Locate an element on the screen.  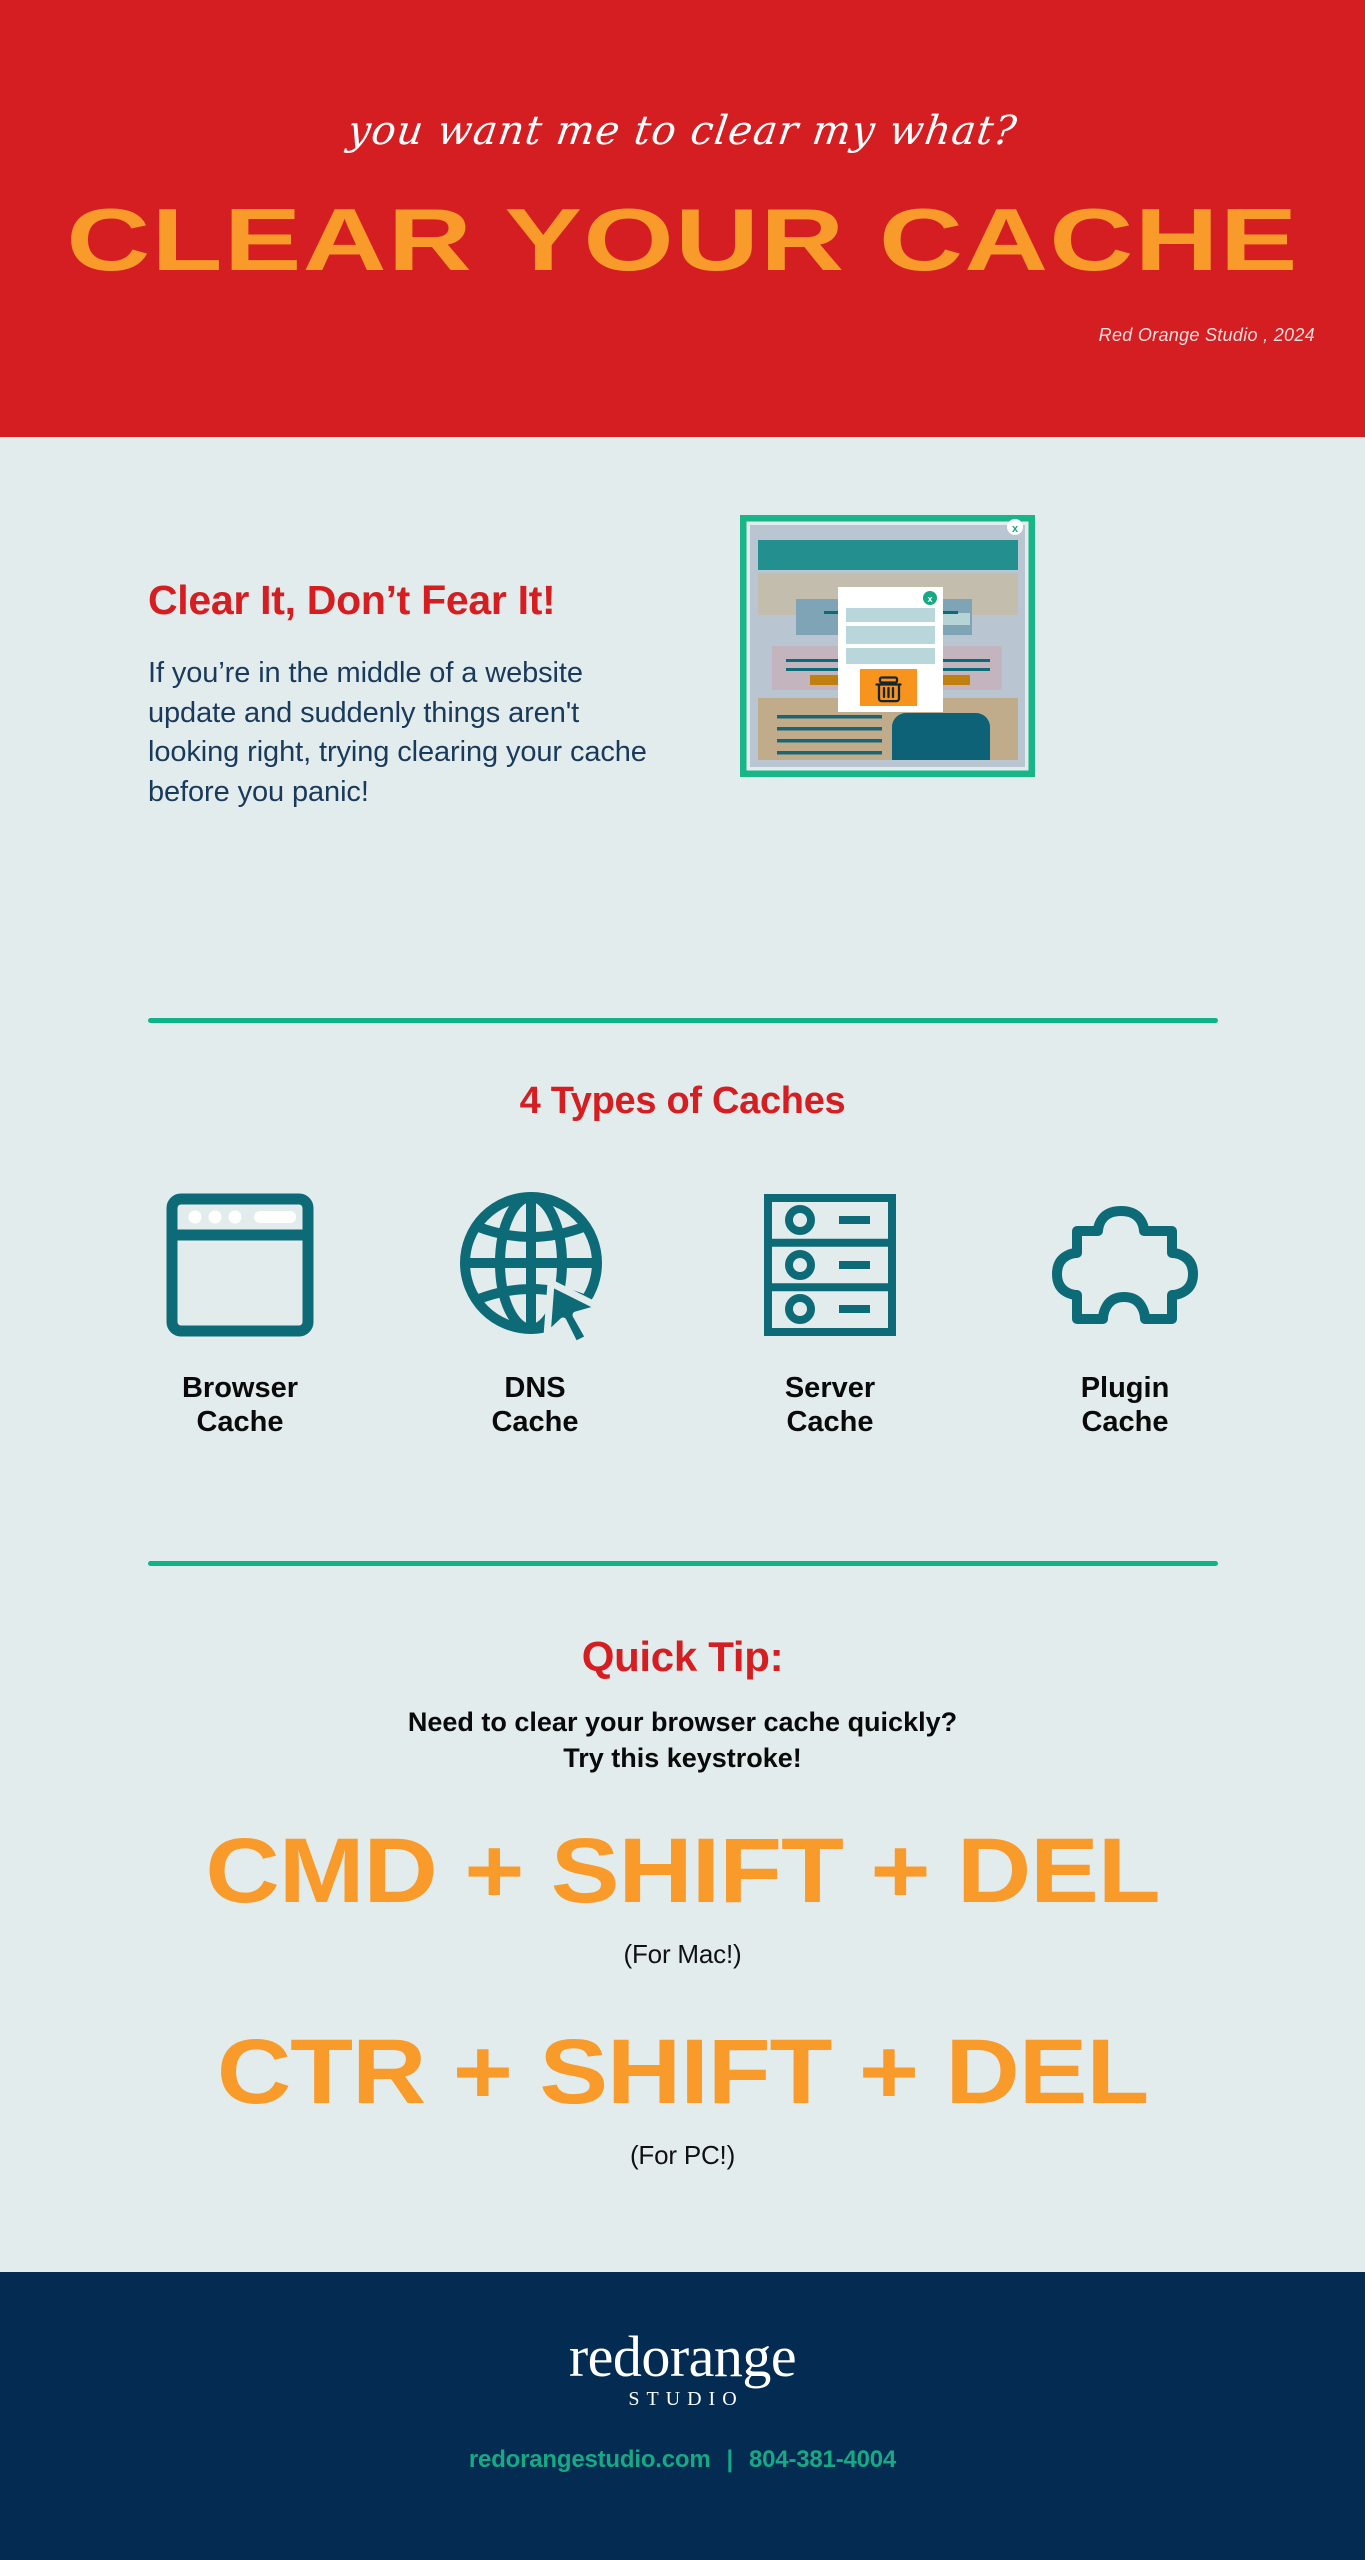
cache-type-browser: Browser Cache is located at coordinates (240, 1312).